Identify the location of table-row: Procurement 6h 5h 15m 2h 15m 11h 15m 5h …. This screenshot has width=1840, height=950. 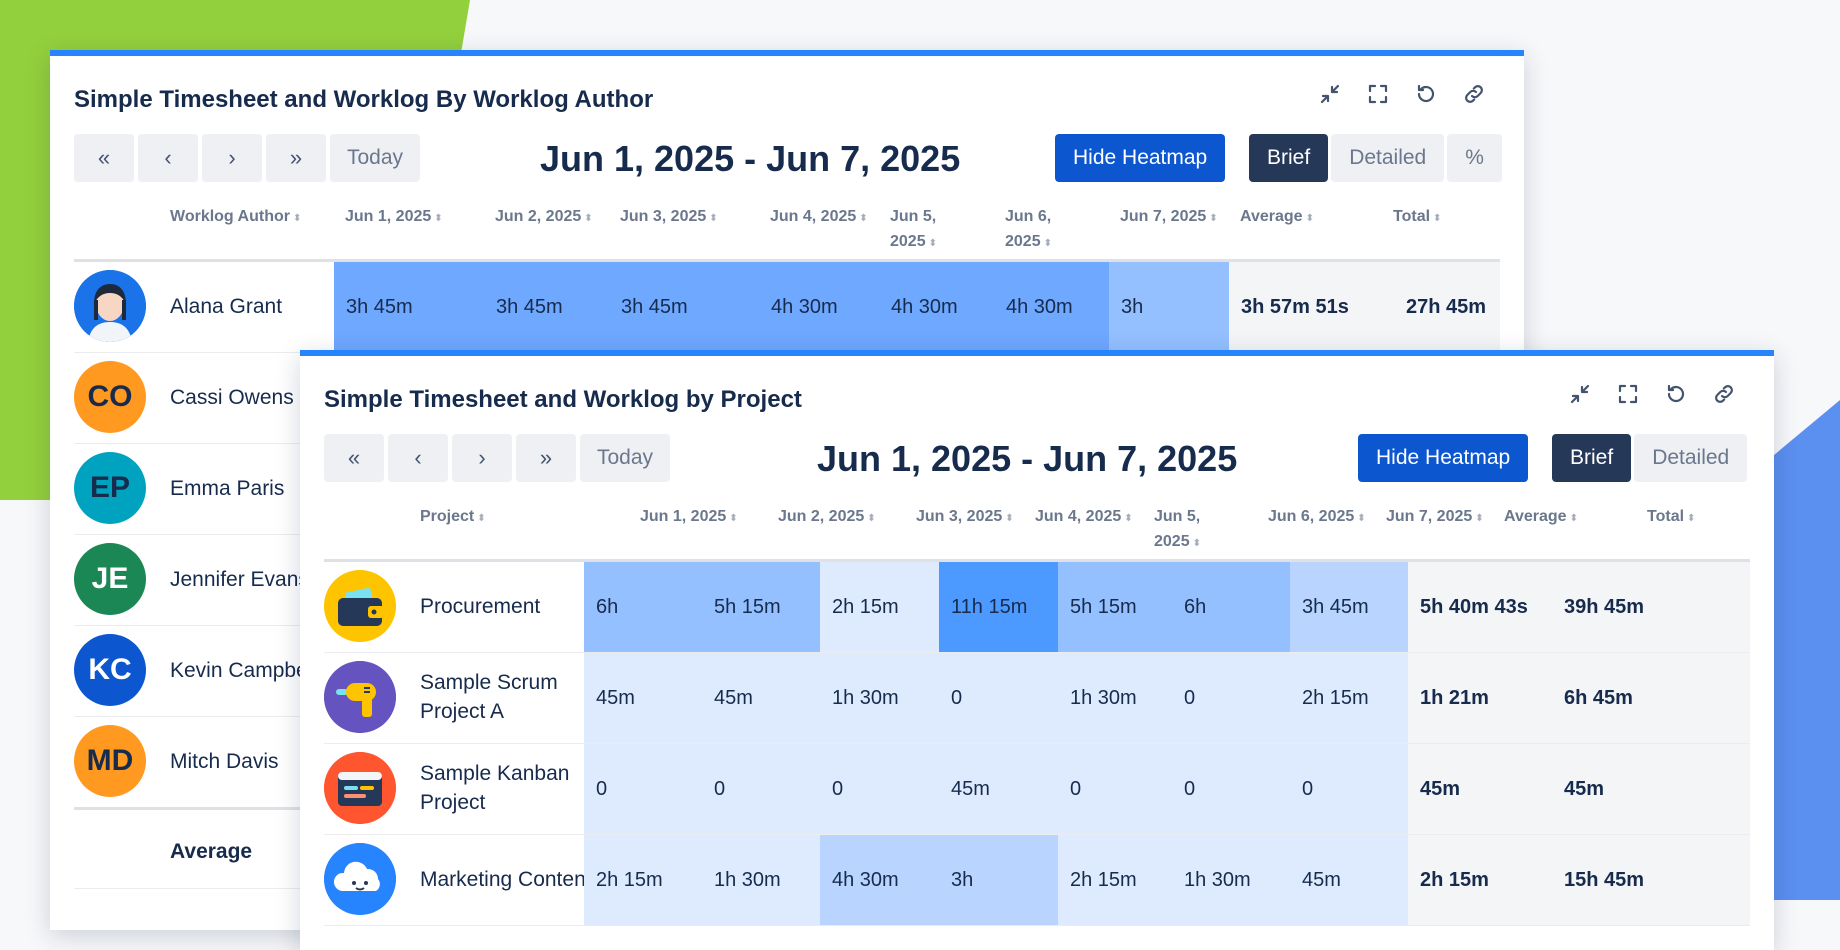
(1037, 607).